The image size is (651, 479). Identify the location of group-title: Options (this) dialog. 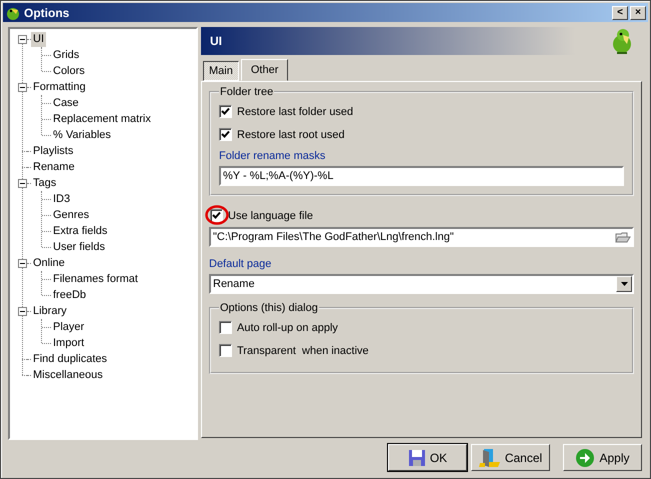
(269, 308).